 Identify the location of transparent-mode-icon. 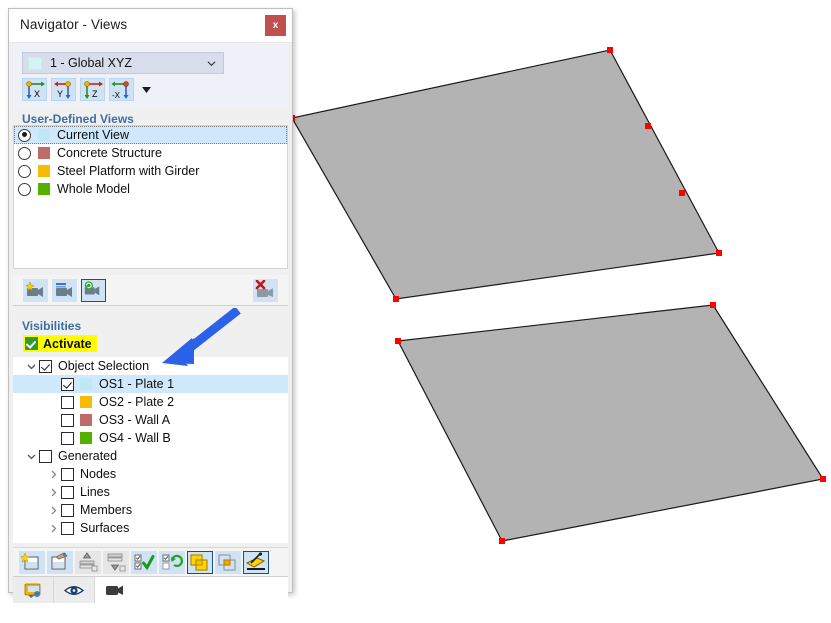
(228, 562).